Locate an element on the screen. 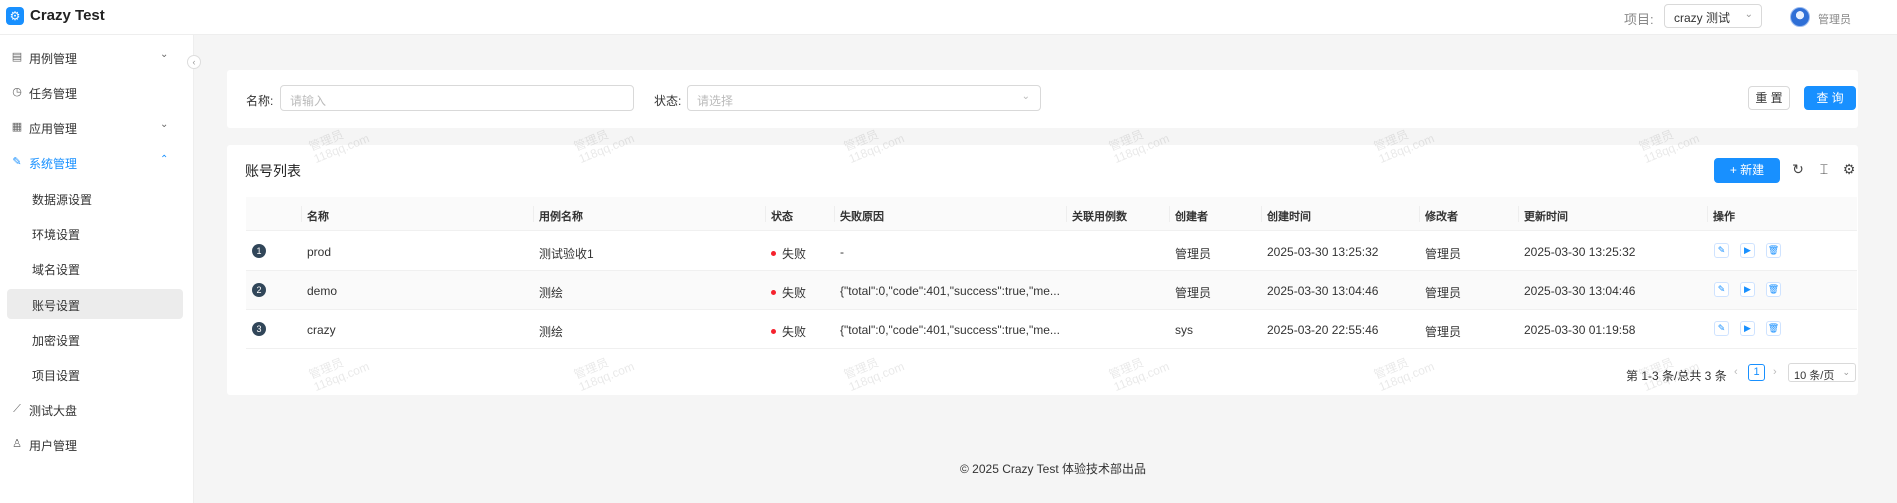  search-panel: 名称: 请输入 状态: 请选择 ⌄ 重 置 查 询 is located at coordinates (1042, 99).